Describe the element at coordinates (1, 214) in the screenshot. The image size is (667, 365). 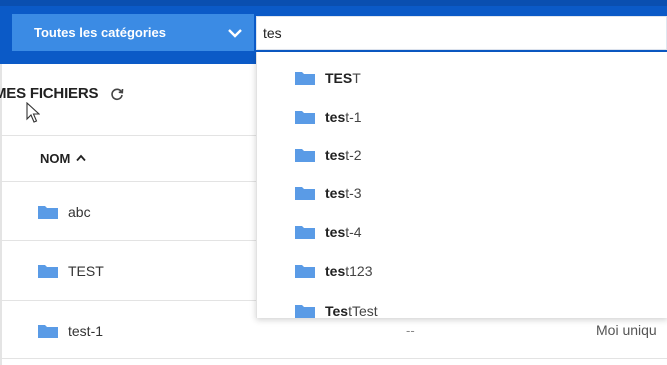
I see `left-divider` at that location.